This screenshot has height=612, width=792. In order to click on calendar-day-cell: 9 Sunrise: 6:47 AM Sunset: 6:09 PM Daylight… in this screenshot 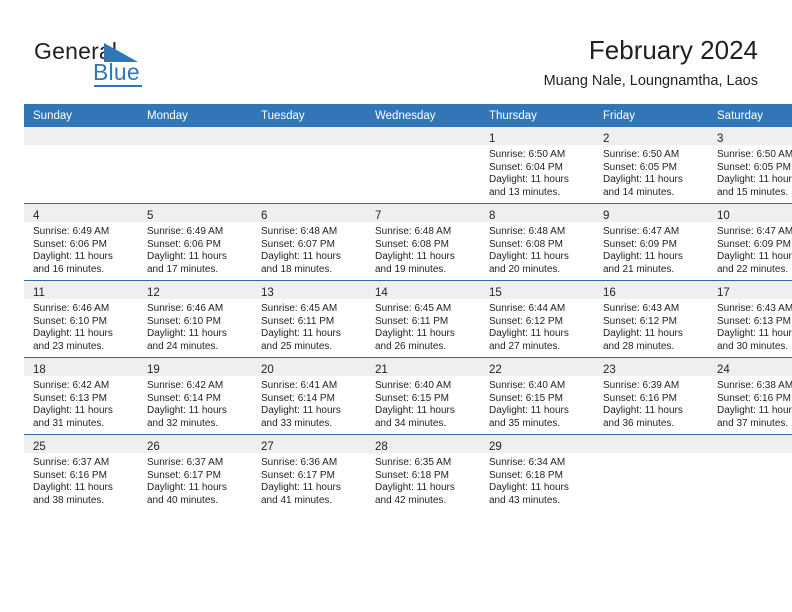, I will do `click(651, 242)`.